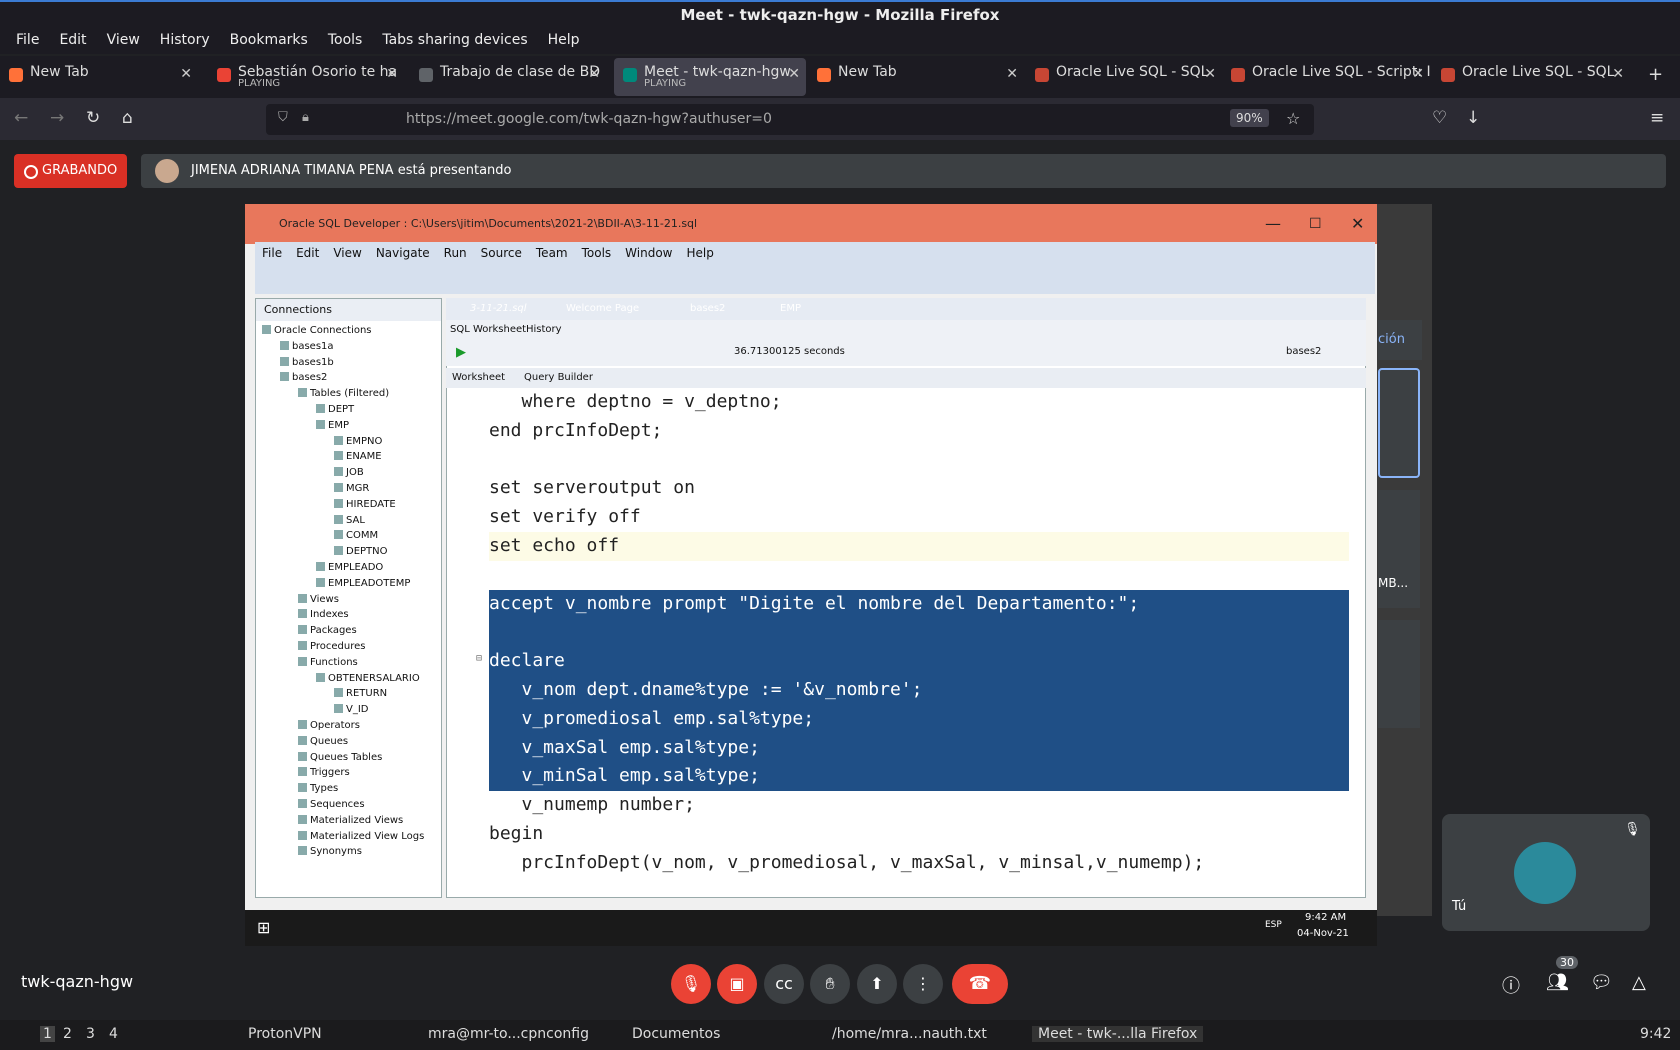 This screenshot has width=1680, height=1050. I want to click on worksheet-tab: SQL Worksheet, so click(488, 329).